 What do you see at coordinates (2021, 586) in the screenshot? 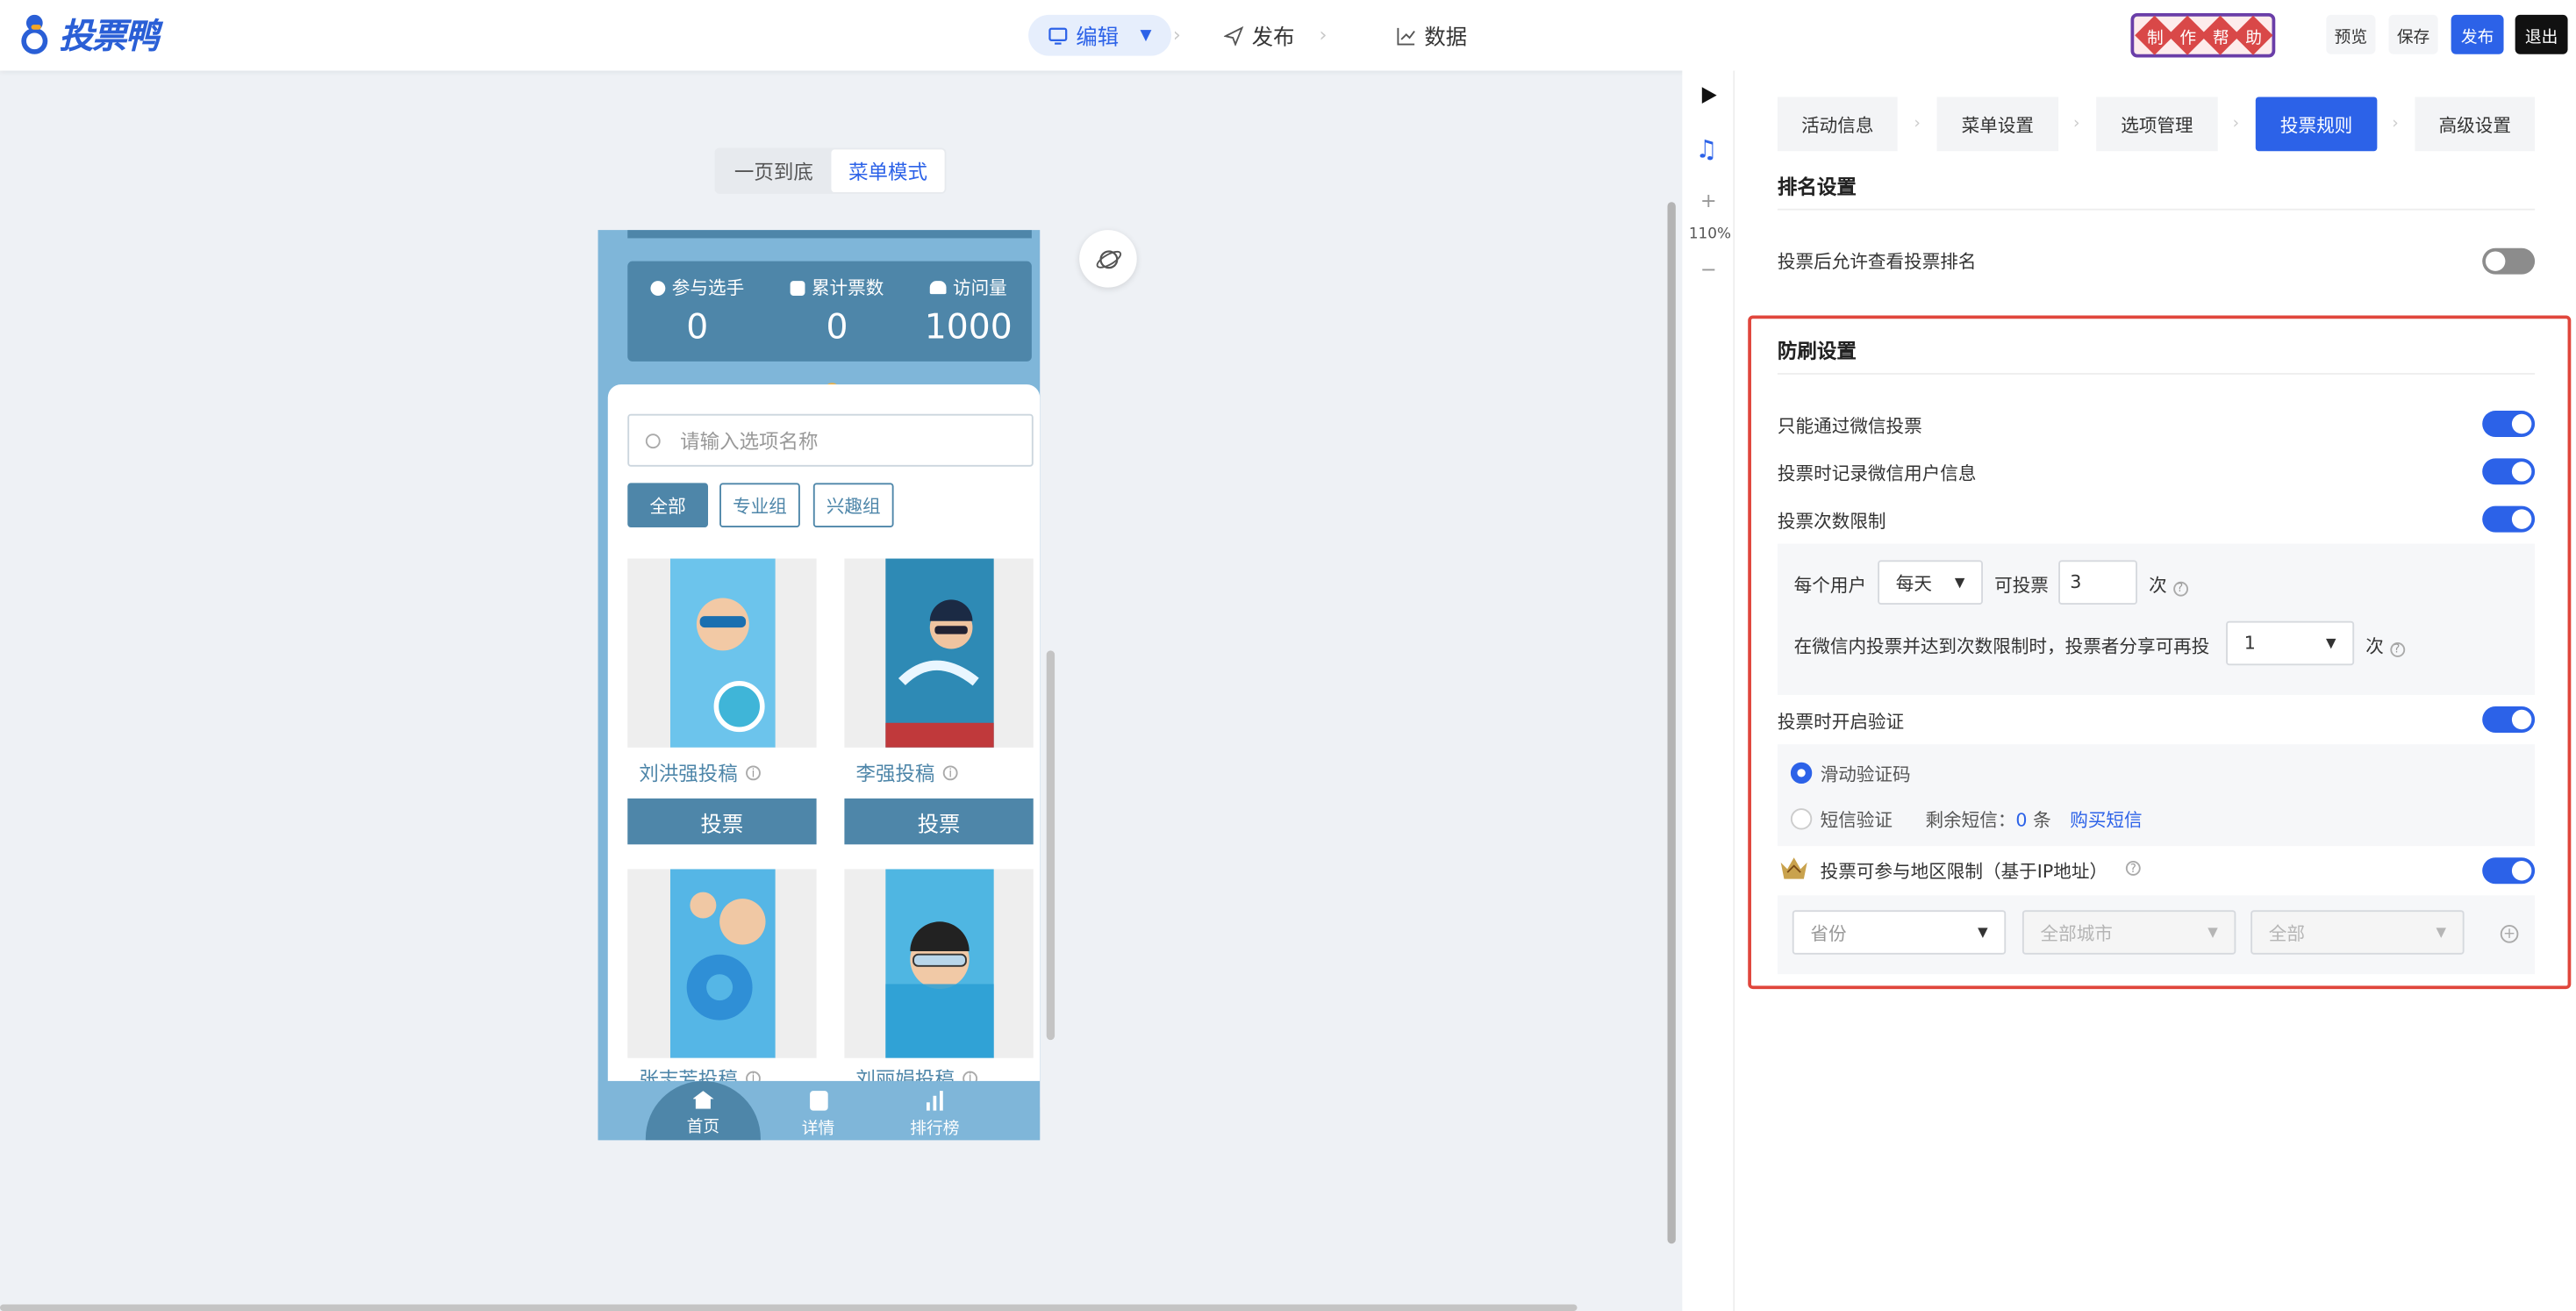
I see `can-vote-label: 可投票` at bounding box center [2021, 586].